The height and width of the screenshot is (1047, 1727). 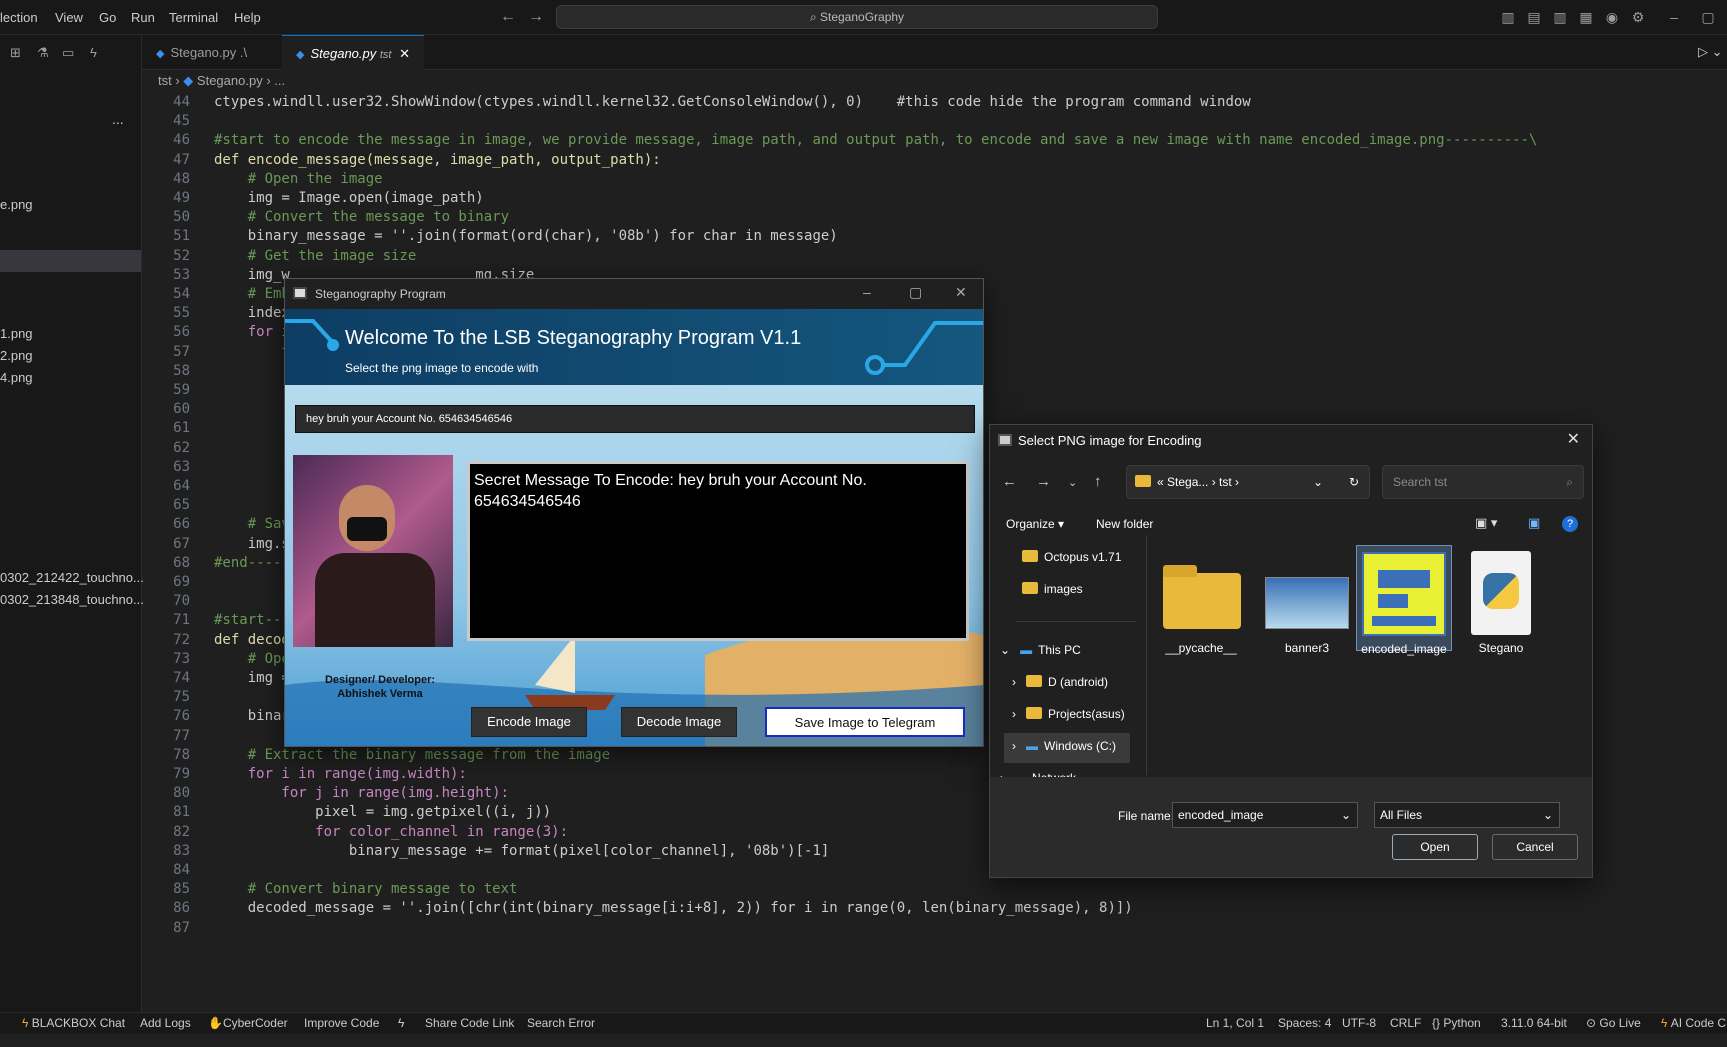 I want to click on run-icon: ▷ ⌄, so click(x=1710, y=52).